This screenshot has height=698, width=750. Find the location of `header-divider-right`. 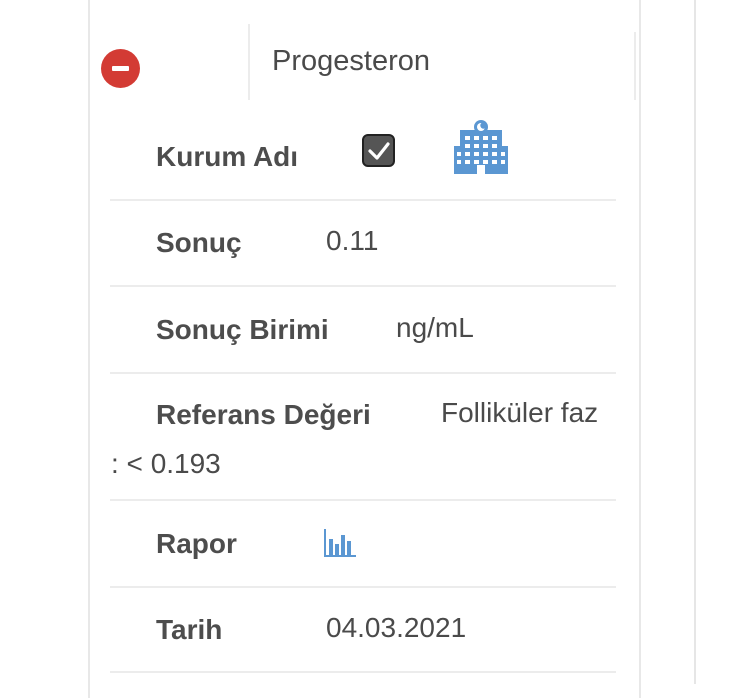

header-divider-right is located at coordinates (635, 66).